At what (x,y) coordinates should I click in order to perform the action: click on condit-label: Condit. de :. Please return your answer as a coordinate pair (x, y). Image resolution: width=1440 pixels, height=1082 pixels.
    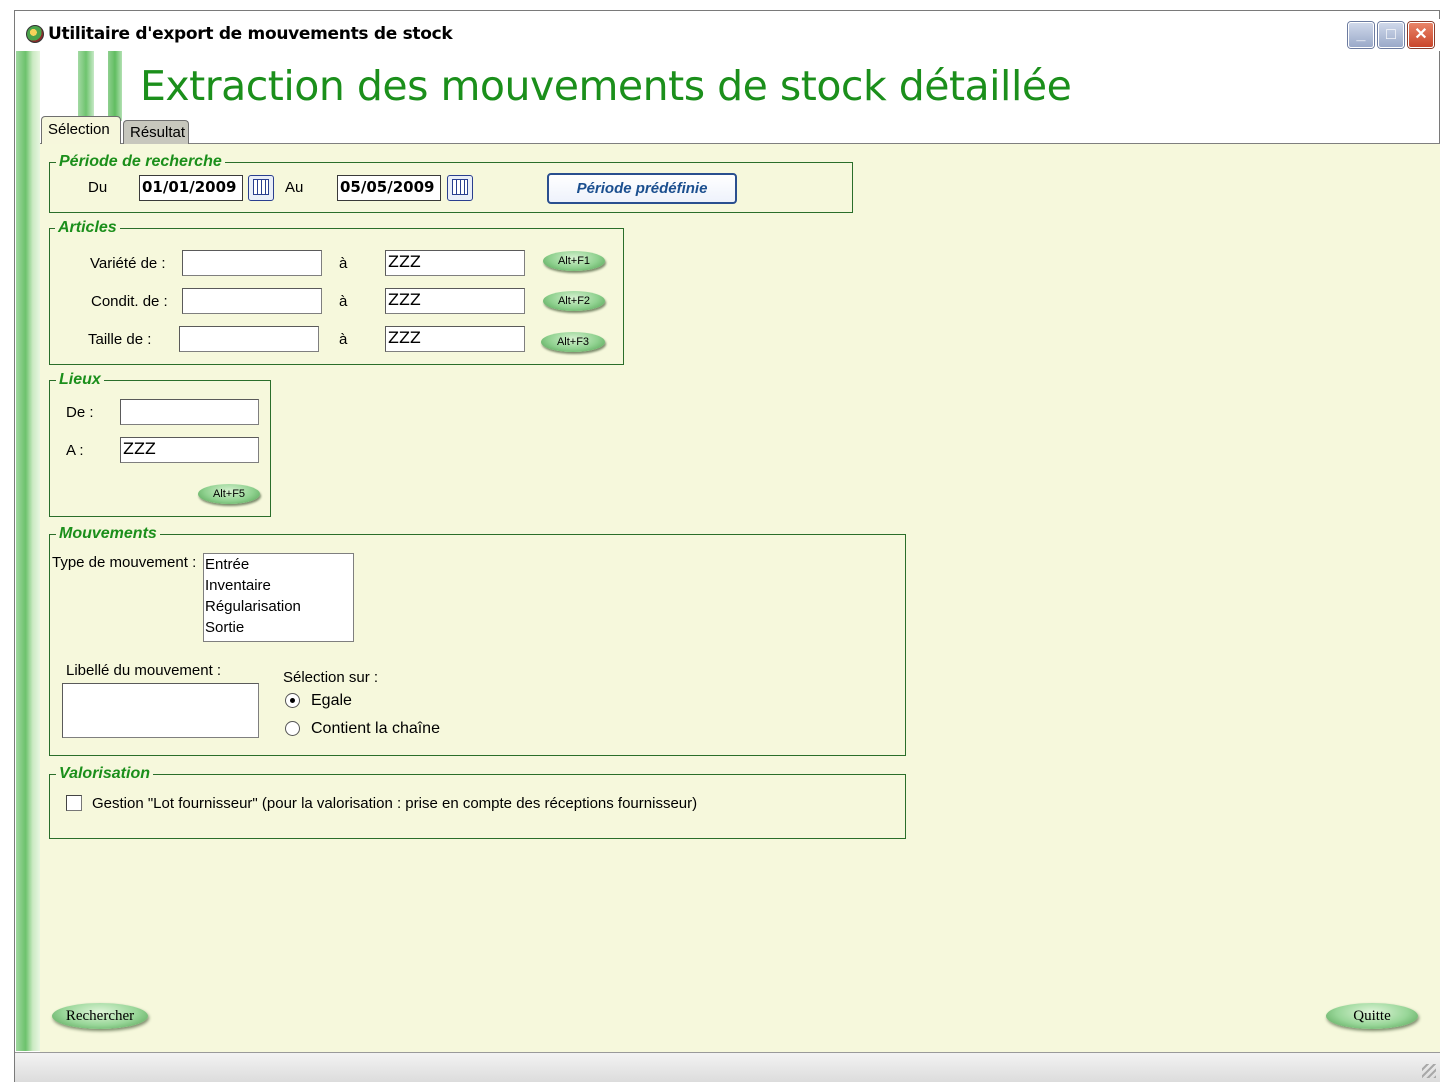
    Looking at the image, I should click on (129, 301).